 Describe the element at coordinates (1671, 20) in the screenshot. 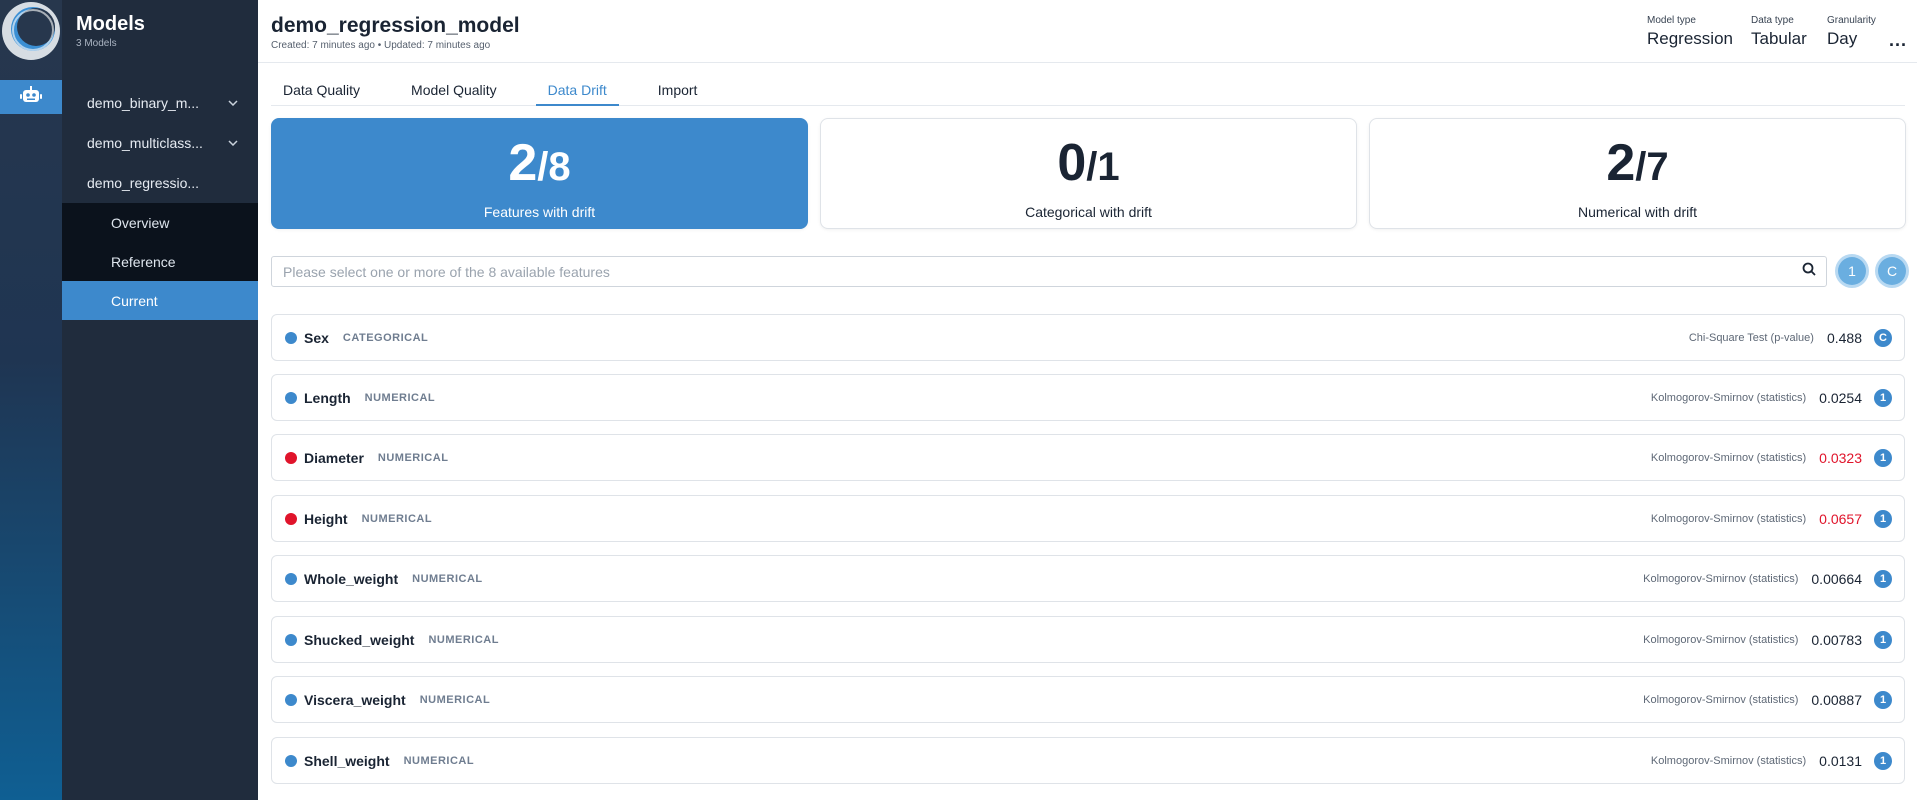

I see `model-type-label: Model type` at that location.